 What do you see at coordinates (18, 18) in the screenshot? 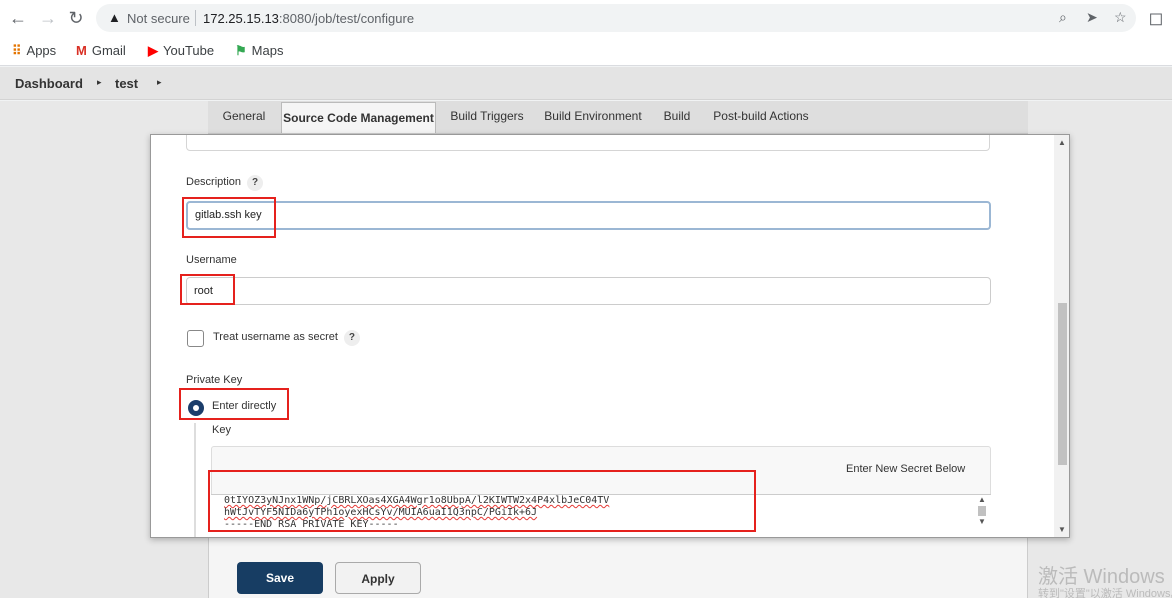
I see `back-arrow-icon: ←` at bounding box center [18, 18].